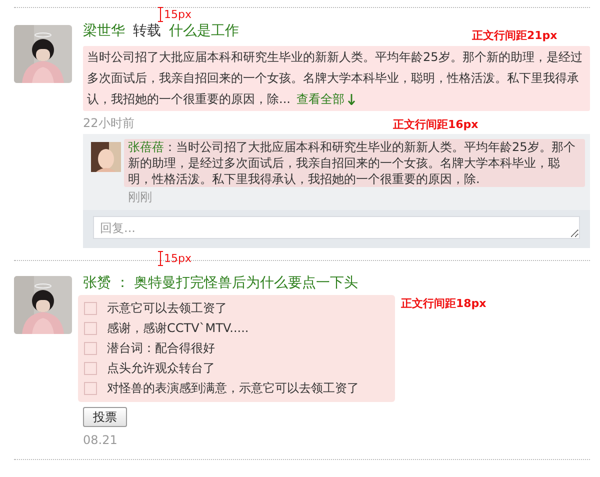  Describe the element at coordinates (104, 31) in the screenshot. I see `author-name: 梁世华` at that location.